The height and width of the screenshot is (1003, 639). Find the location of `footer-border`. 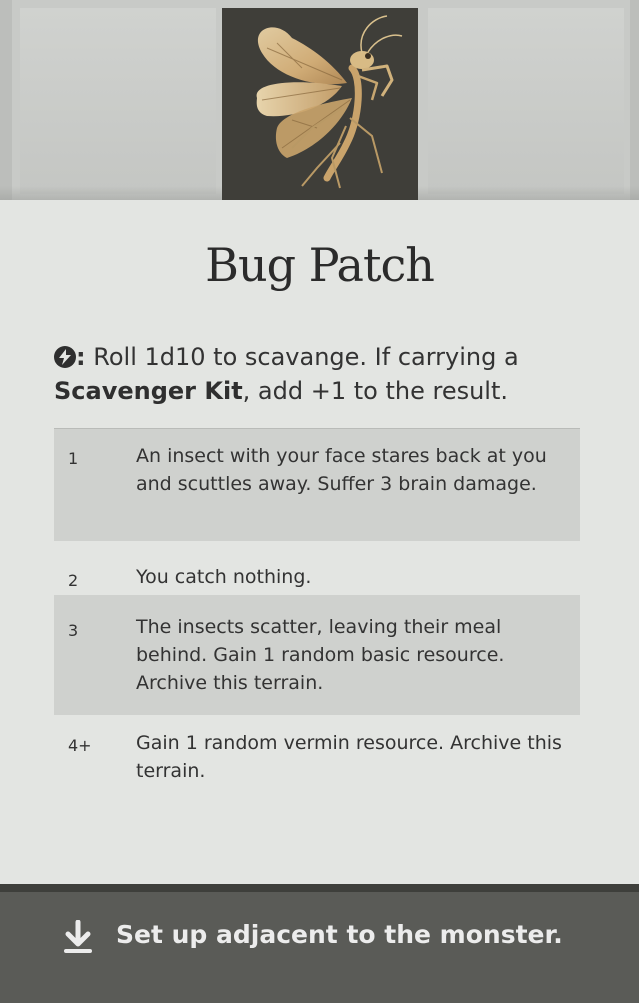

footer-border is located at coordinates (319, 888).